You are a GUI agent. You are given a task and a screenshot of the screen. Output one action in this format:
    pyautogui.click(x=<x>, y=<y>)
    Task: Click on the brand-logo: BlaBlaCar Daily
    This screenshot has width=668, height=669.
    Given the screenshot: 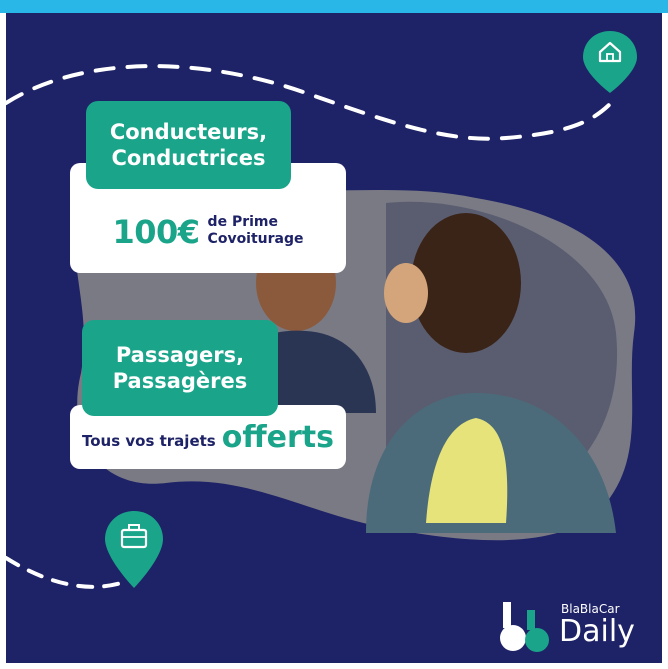 What is the action you would take?
    pyautogui.click(x=574, y=628)
    